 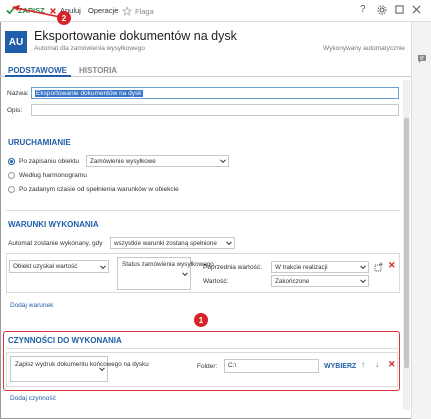 I want to click on conditions-mode-select: wszystkie warunki zostaną spełnione, so click(x=172, y=243).